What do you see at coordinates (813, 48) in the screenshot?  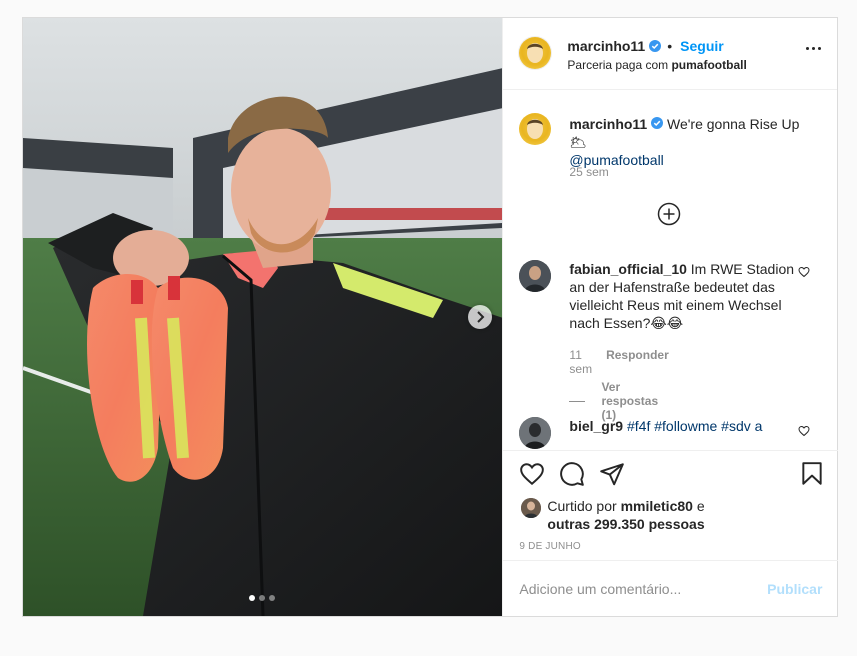 I see `more-options-icon` at bounding box center [813, 48].